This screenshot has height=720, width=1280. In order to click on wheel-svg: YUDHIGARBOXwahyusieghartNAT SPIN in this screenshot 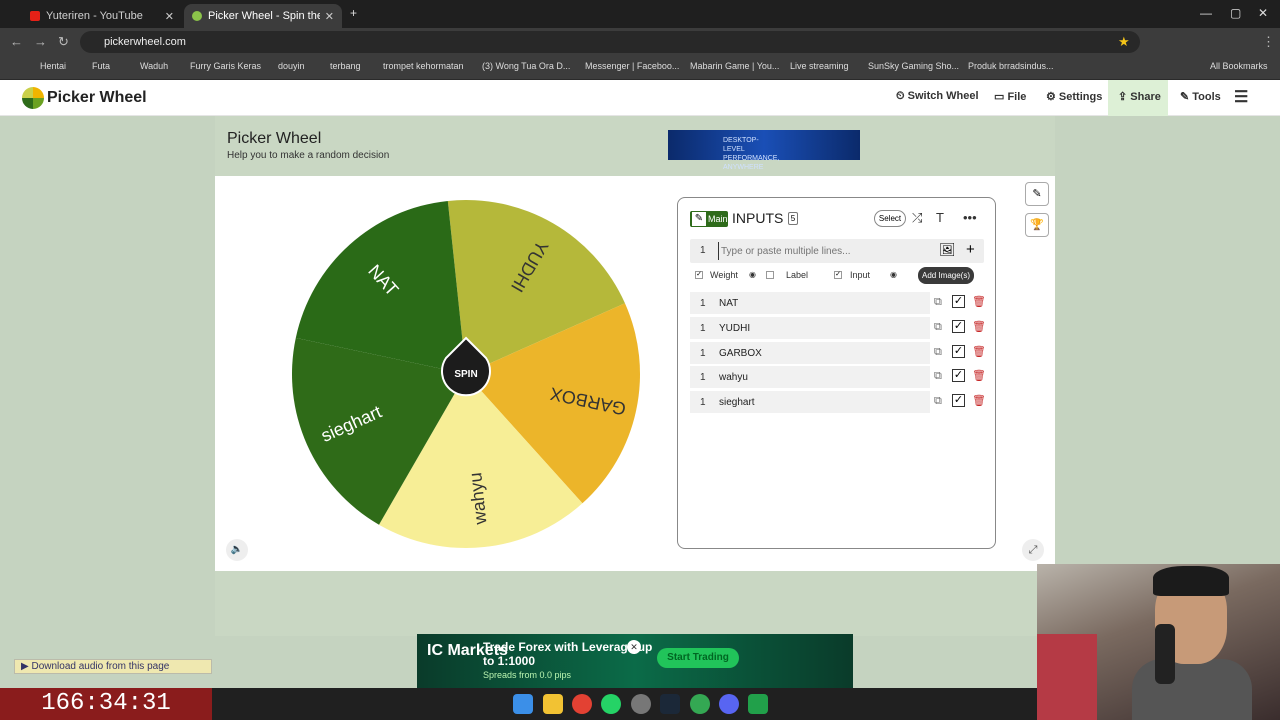, I will do `click(466, 374)`.